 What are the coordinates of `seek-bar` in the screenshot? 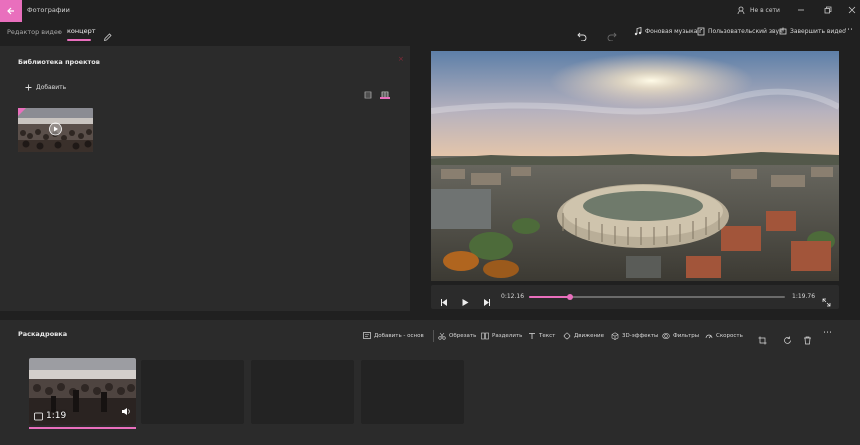 It's located at (657, 297).